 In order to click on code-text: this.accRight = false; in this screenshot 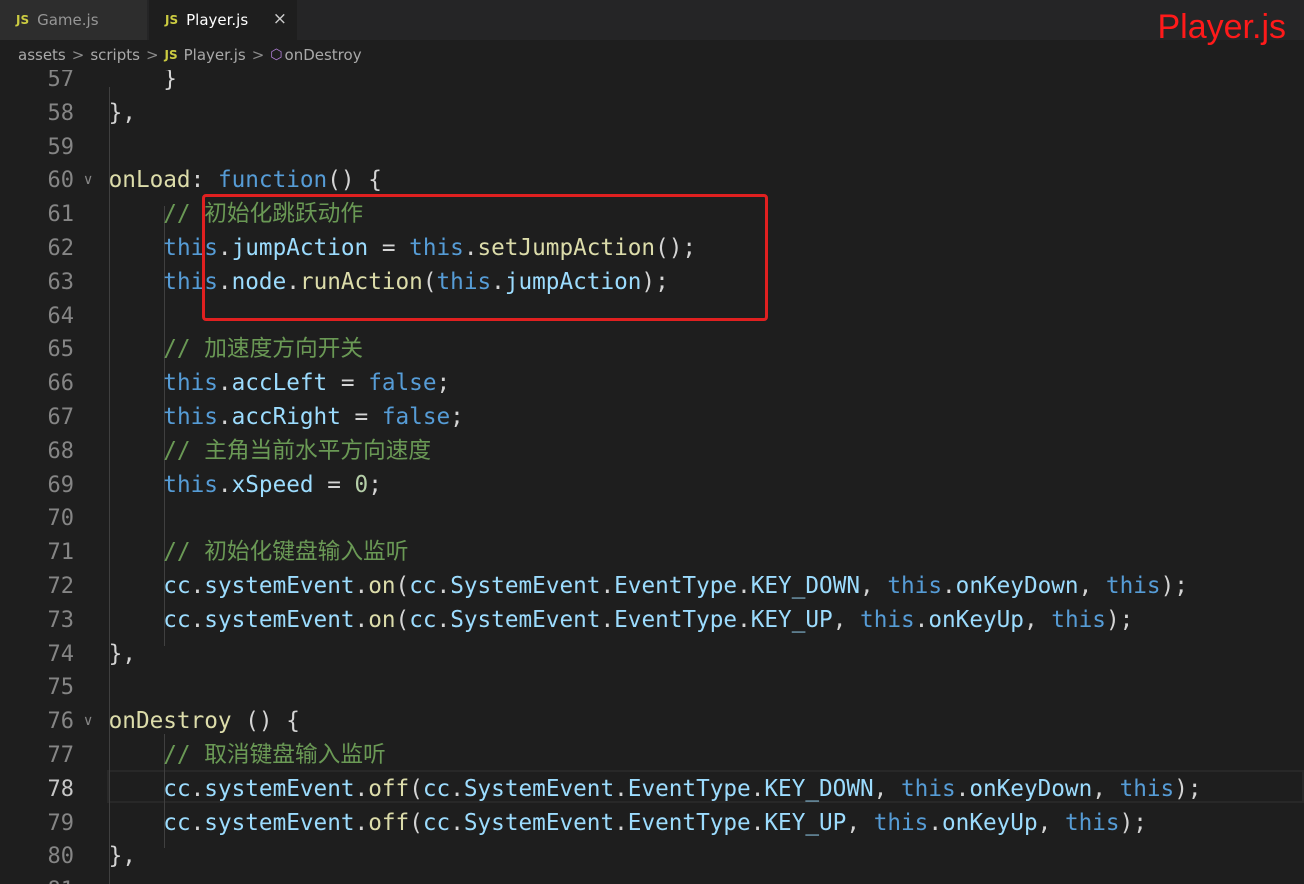, I will do `click(313, 417)`.